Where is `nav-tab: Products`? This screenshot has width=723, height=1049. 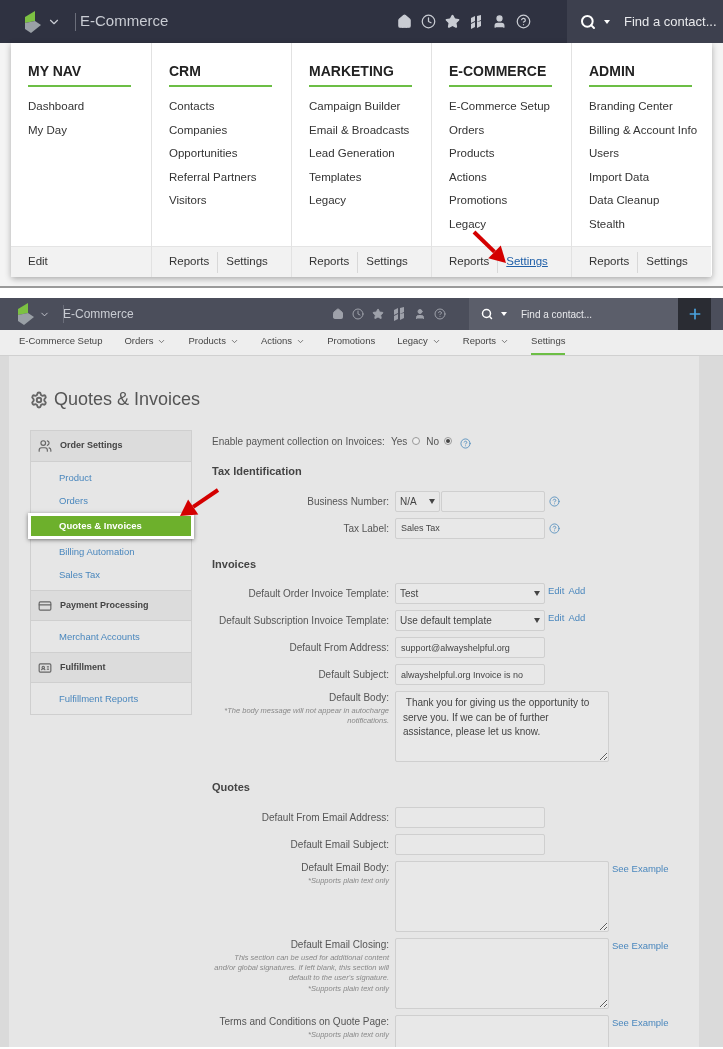
nav-tab: Products is located at coordinates (213, 342).